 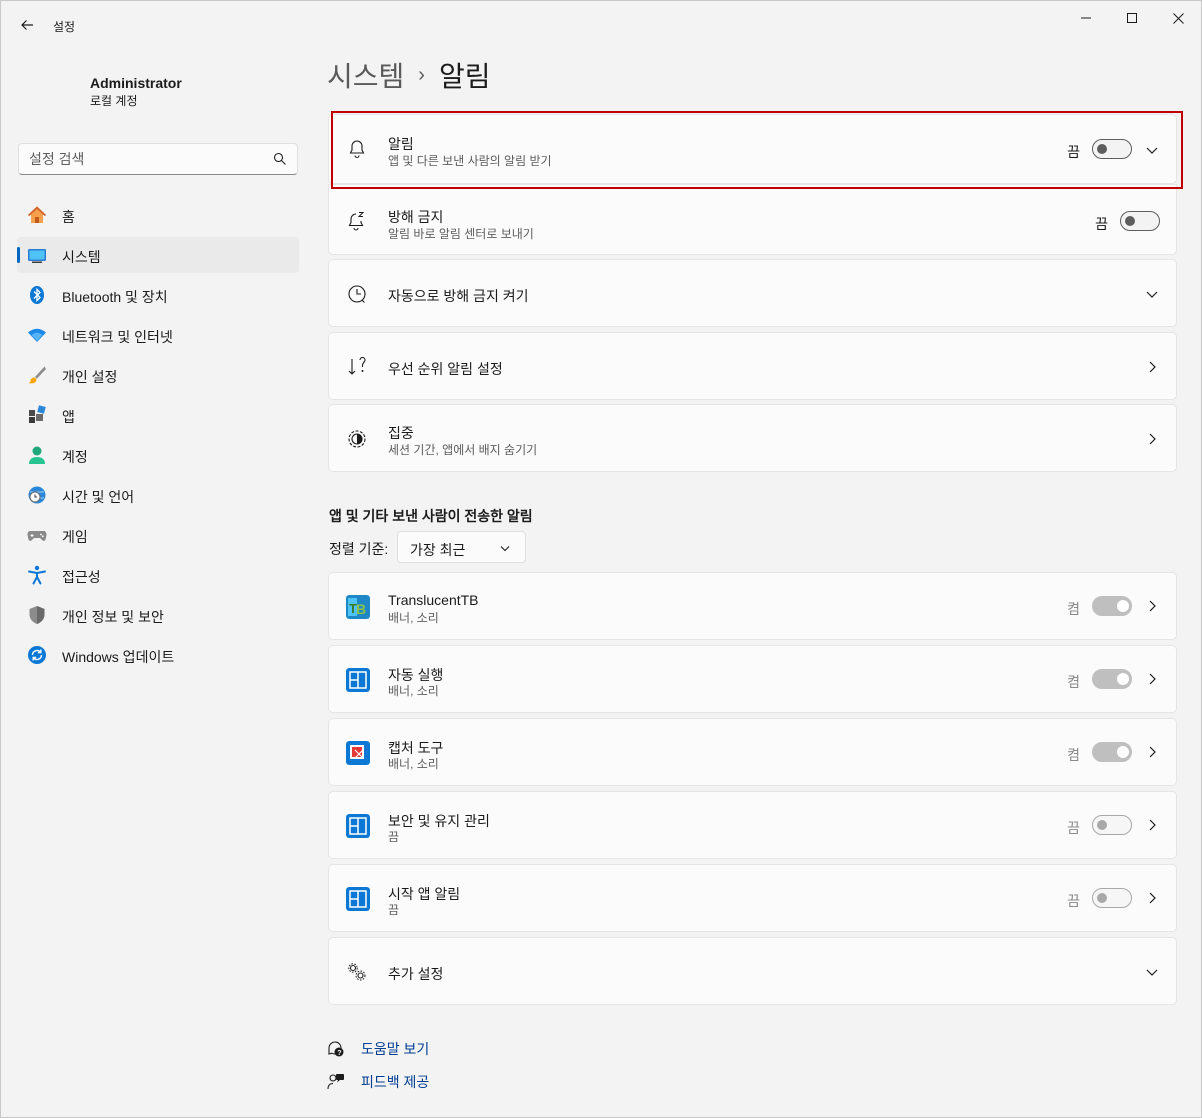 I want to click on dnd-subtitle: 알림 바로 알림 센터로 보내기, so click(x=461, y=234).